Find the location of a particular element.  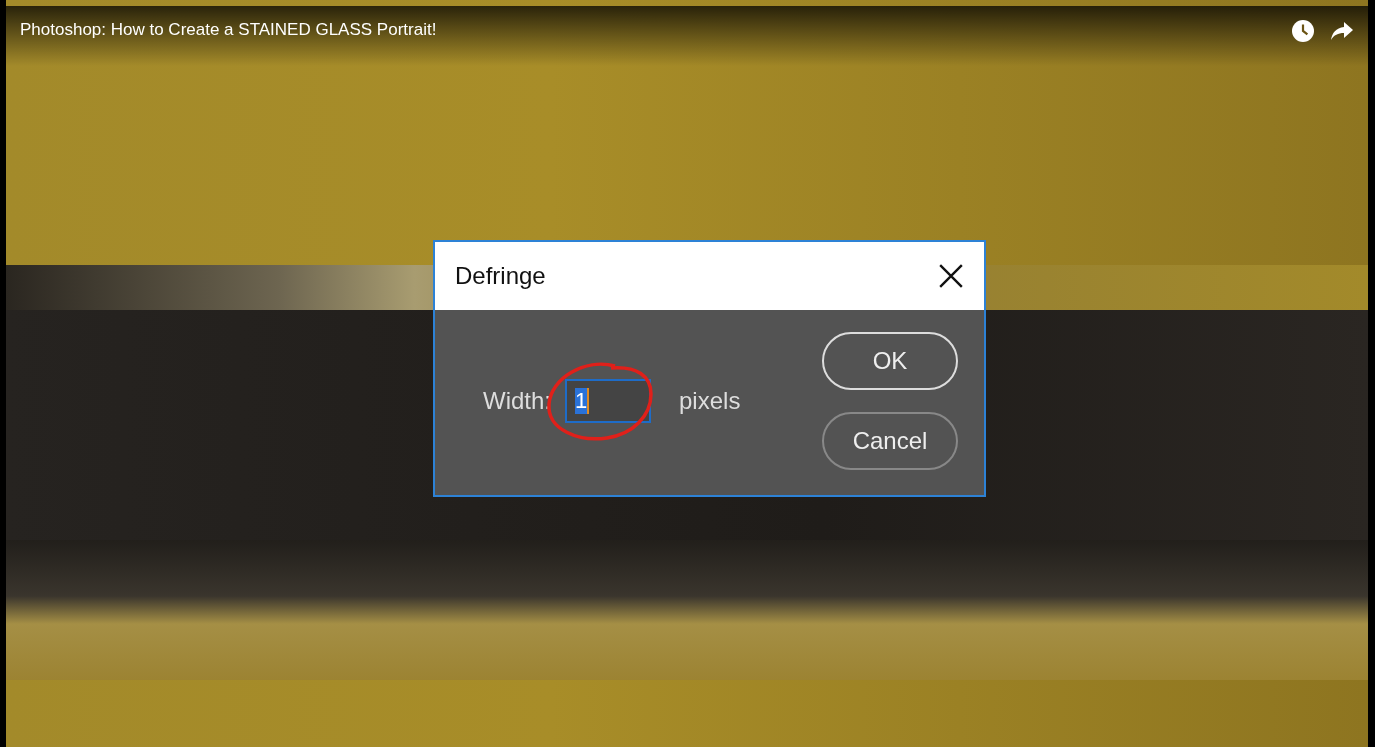

share-icon is located at coordinates (1342, 31).